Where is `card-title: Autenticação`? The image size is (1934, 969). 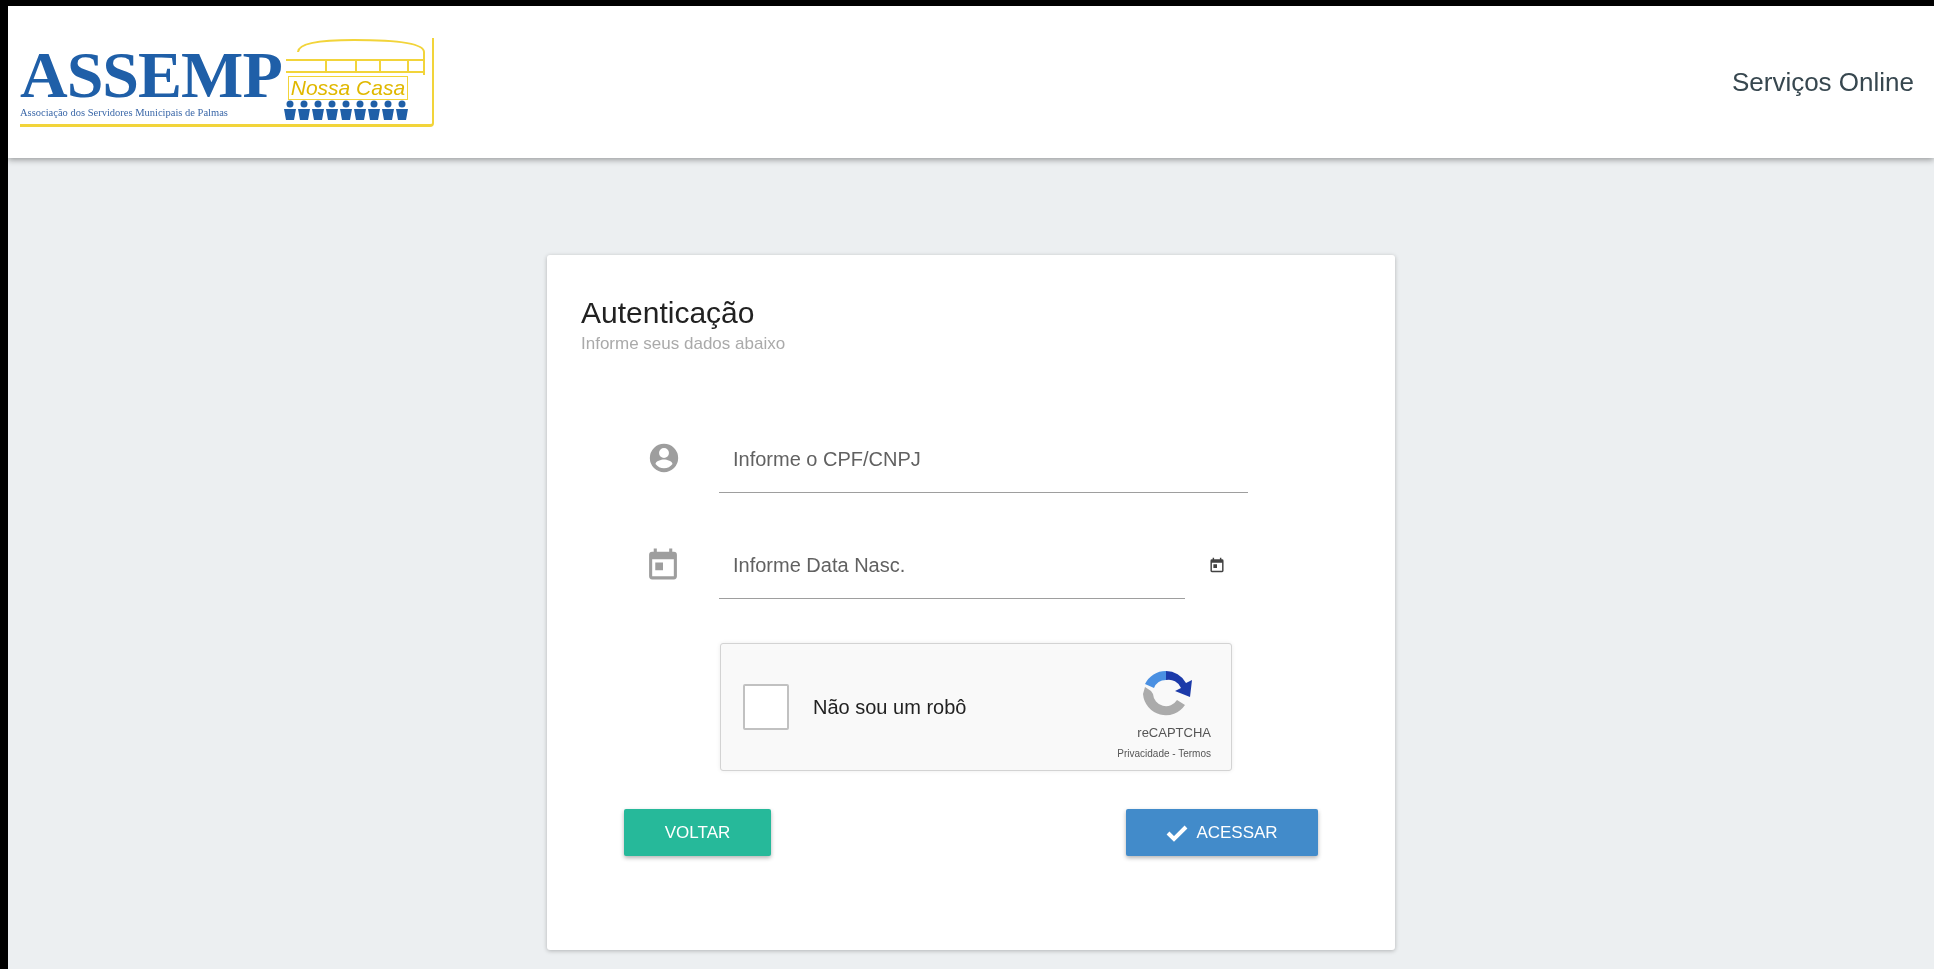 card-title: Autenticação is located at coordinates (668, 313).